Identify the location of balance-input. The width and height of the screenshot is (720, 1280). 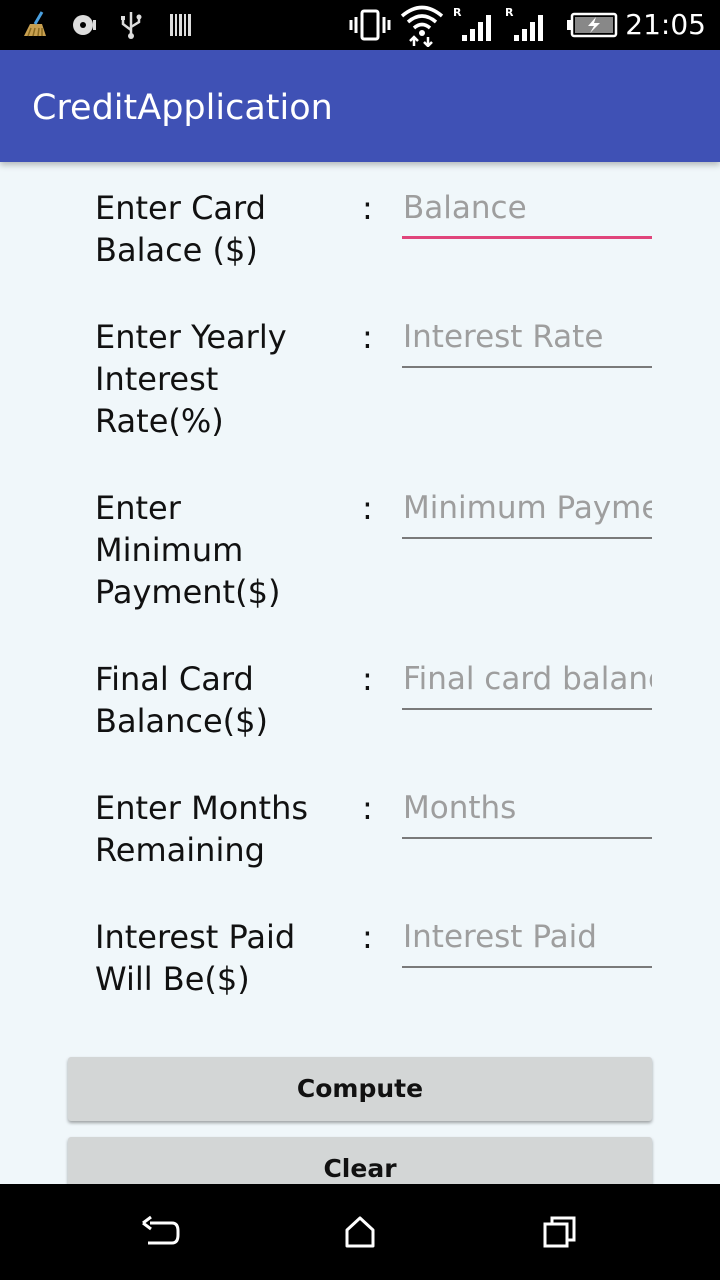
(527, 213).